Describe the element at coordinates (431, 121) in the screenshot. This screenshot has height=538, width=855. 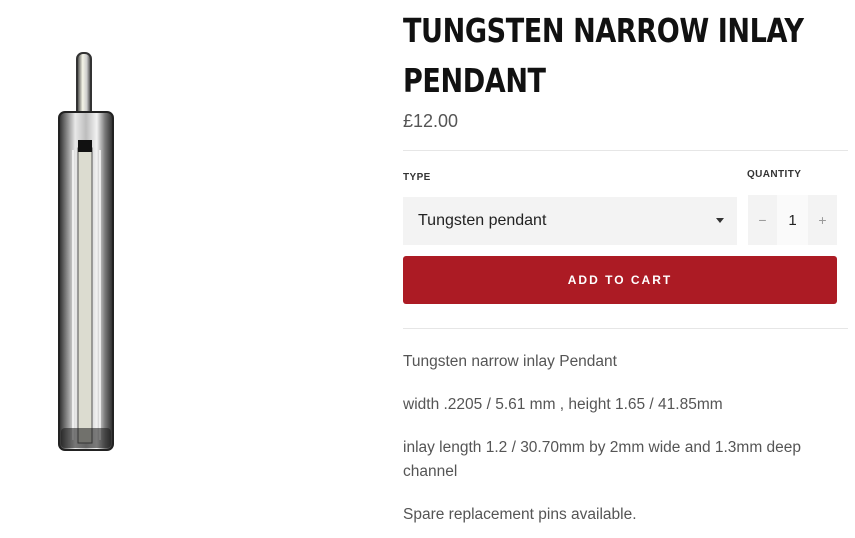
I see `product-price: £12.00` at that location.